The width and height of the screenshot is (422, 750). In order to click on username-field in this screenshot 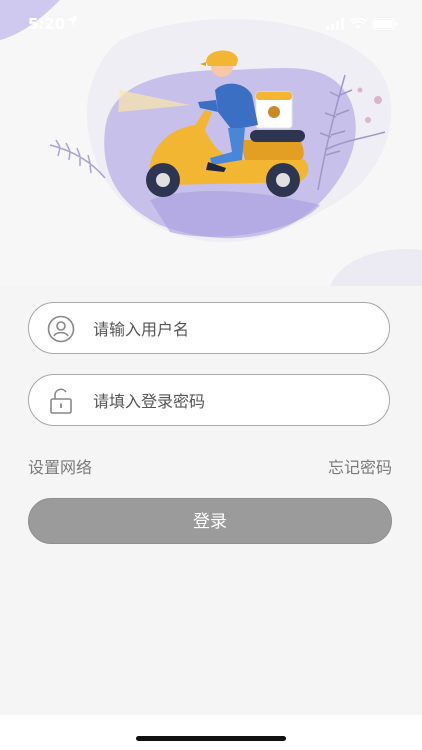, I will do `click(209, 328)`.